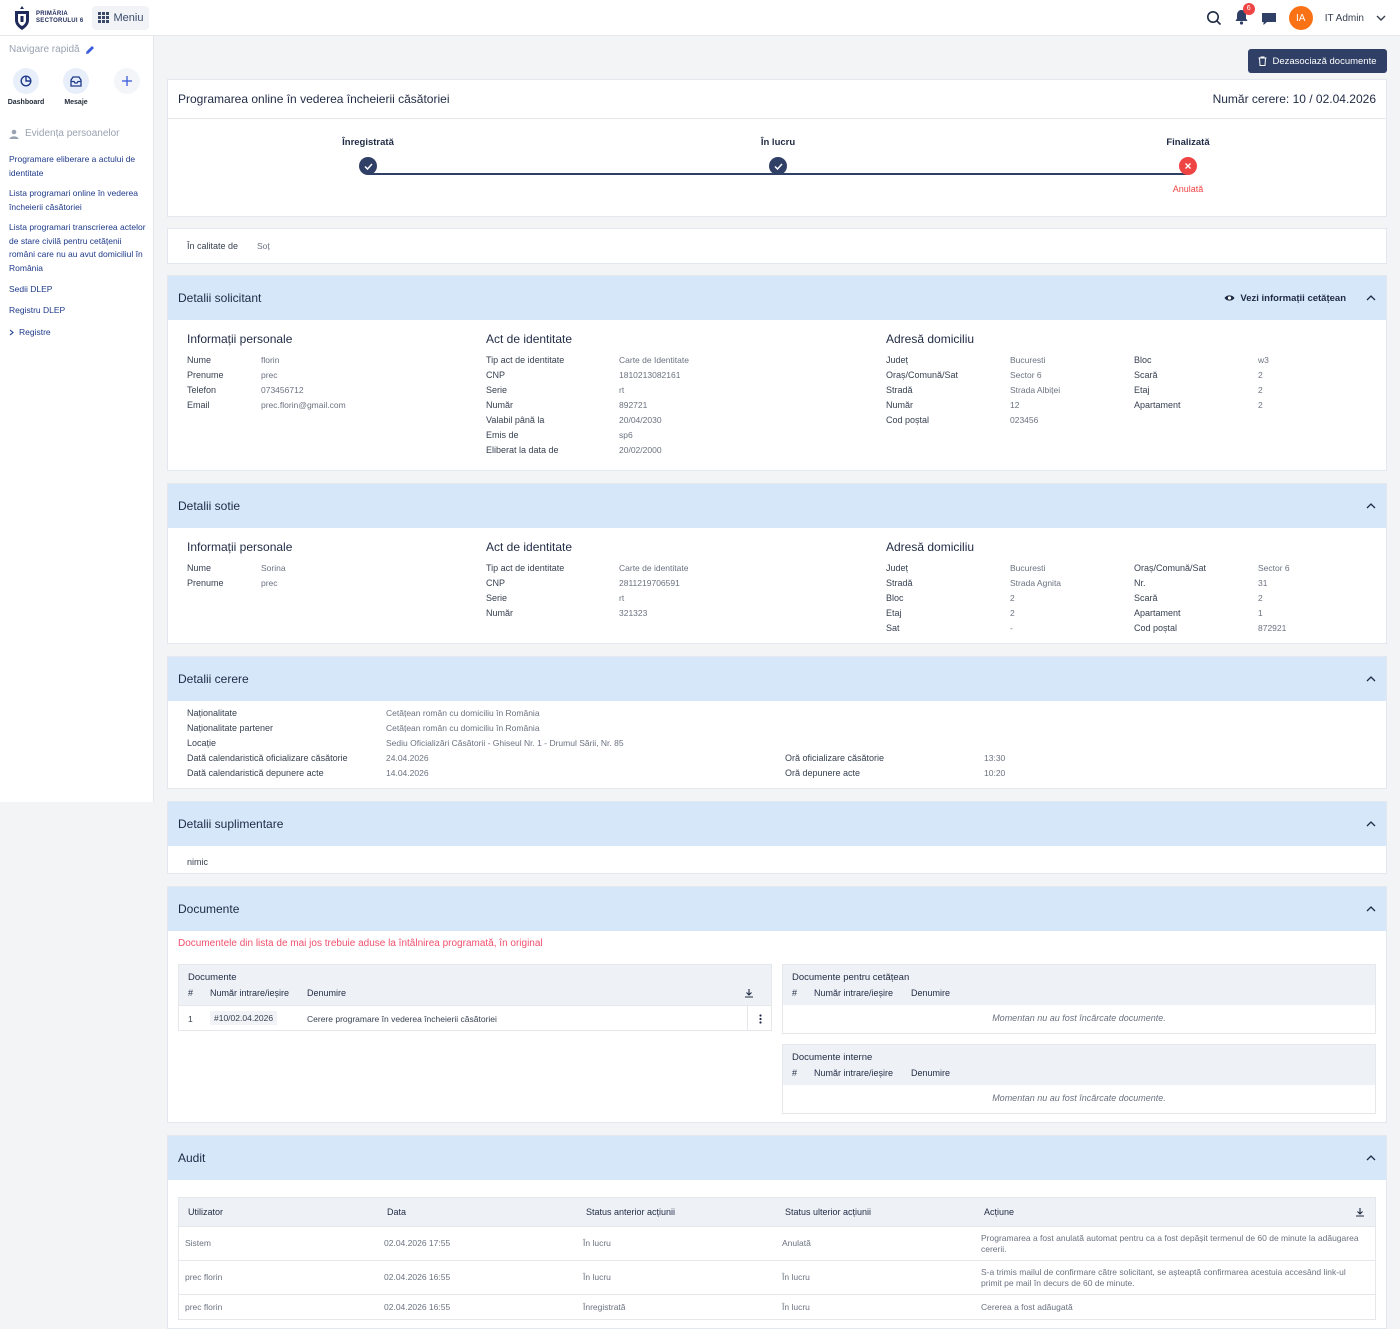 This screenshot has width=1400, height=1329. What do you see at coordinates (1269, 18) in the screenshot?
I see `chat-icon` at bounding box center [1269, 18].